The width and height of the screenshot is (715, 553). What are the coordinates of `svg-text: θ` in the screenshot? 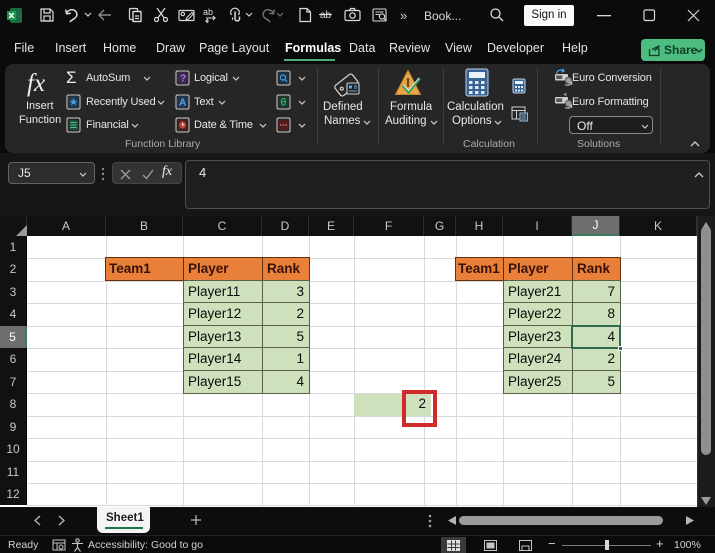 It's located at (284, 102).